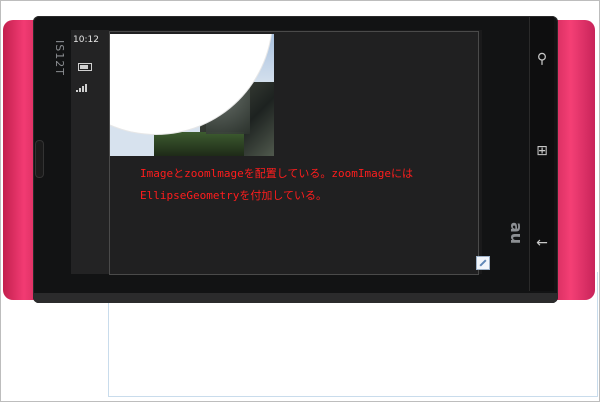  What do you see at coordinates (234, 195) in the screenshot?
I see `description-line-2: EllipseGeometryを付加している。` at bounding box center [234, 195].